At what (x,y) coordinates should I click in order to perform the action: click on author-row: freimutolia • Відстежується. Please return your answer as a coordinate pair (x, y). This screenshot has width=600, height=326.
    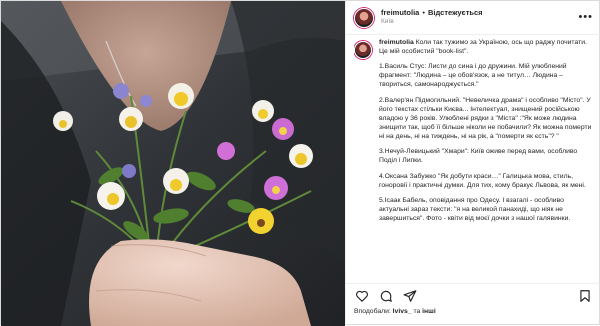
    Looking at the image, I should click on (432, 13).